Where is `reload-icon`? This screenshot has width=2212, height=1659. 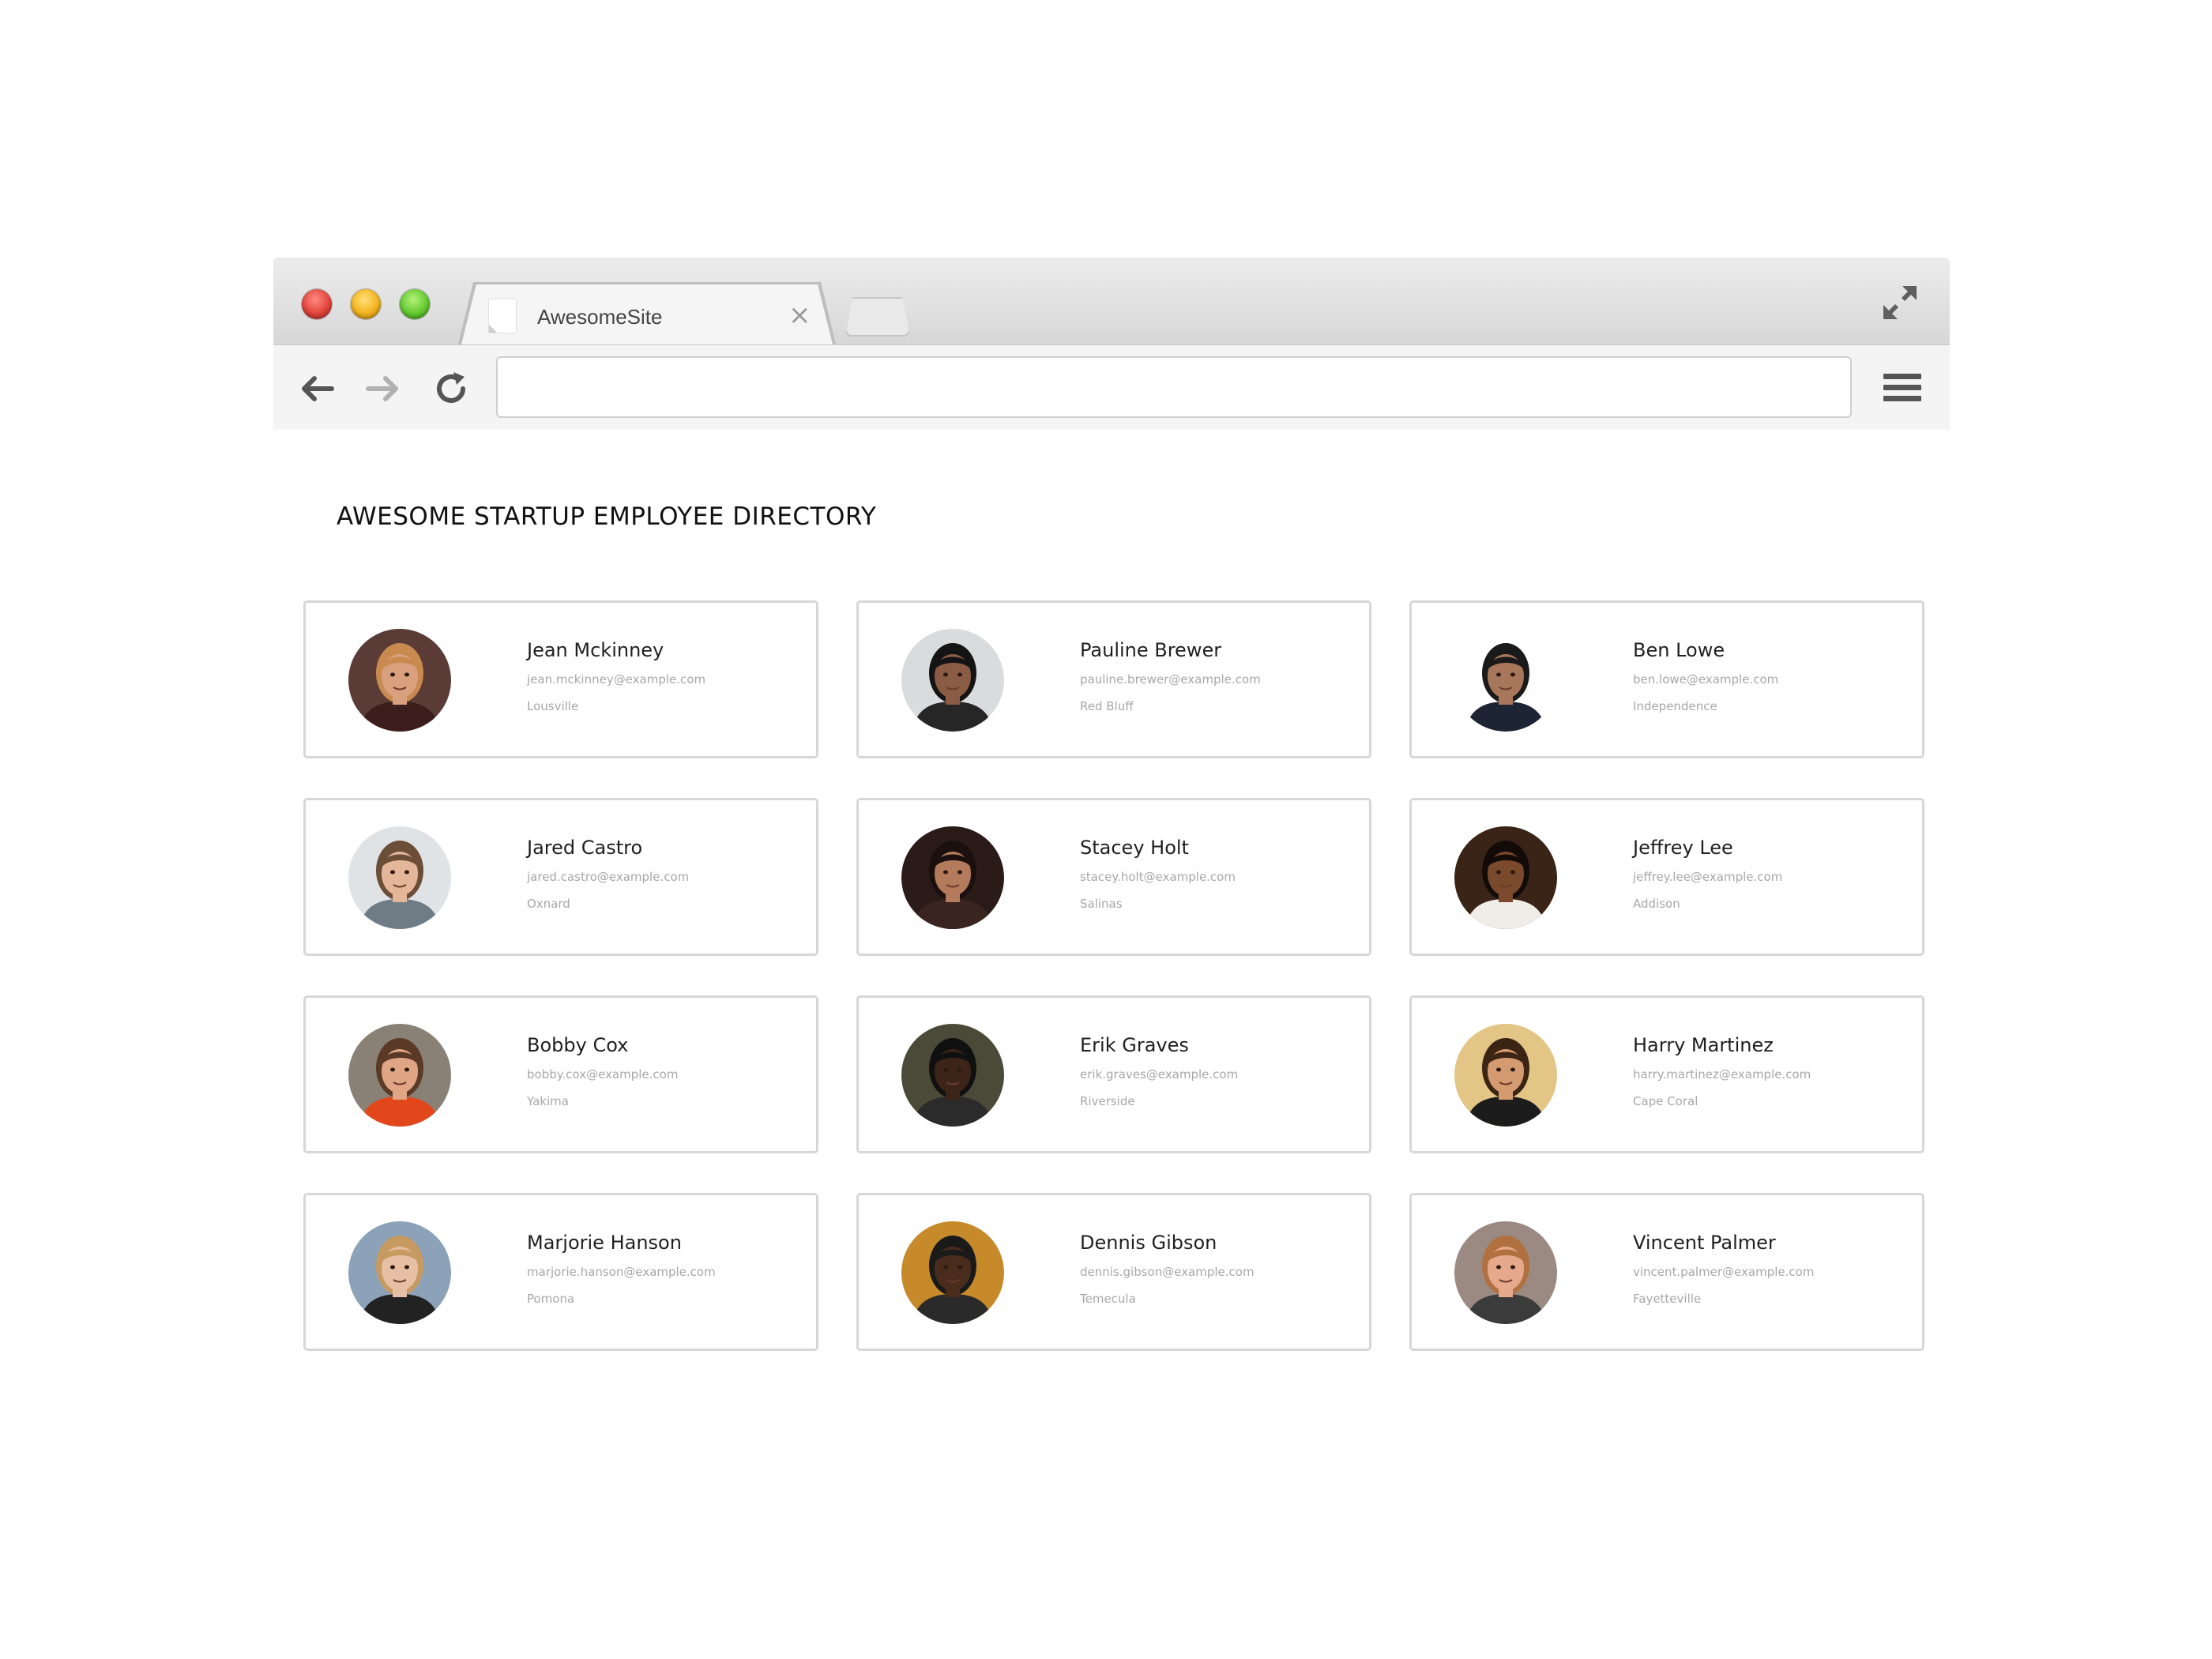
reload-icon is located at coordinates (451, 389).